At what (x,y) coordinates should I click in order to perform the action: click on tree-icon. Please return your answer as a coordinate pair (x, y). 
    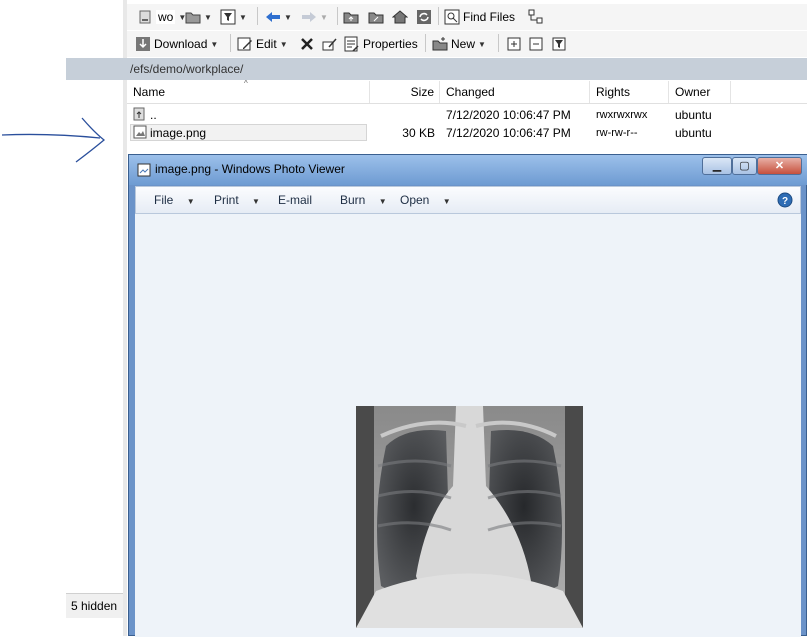
    Looking at the image, I should click on (536, 17).